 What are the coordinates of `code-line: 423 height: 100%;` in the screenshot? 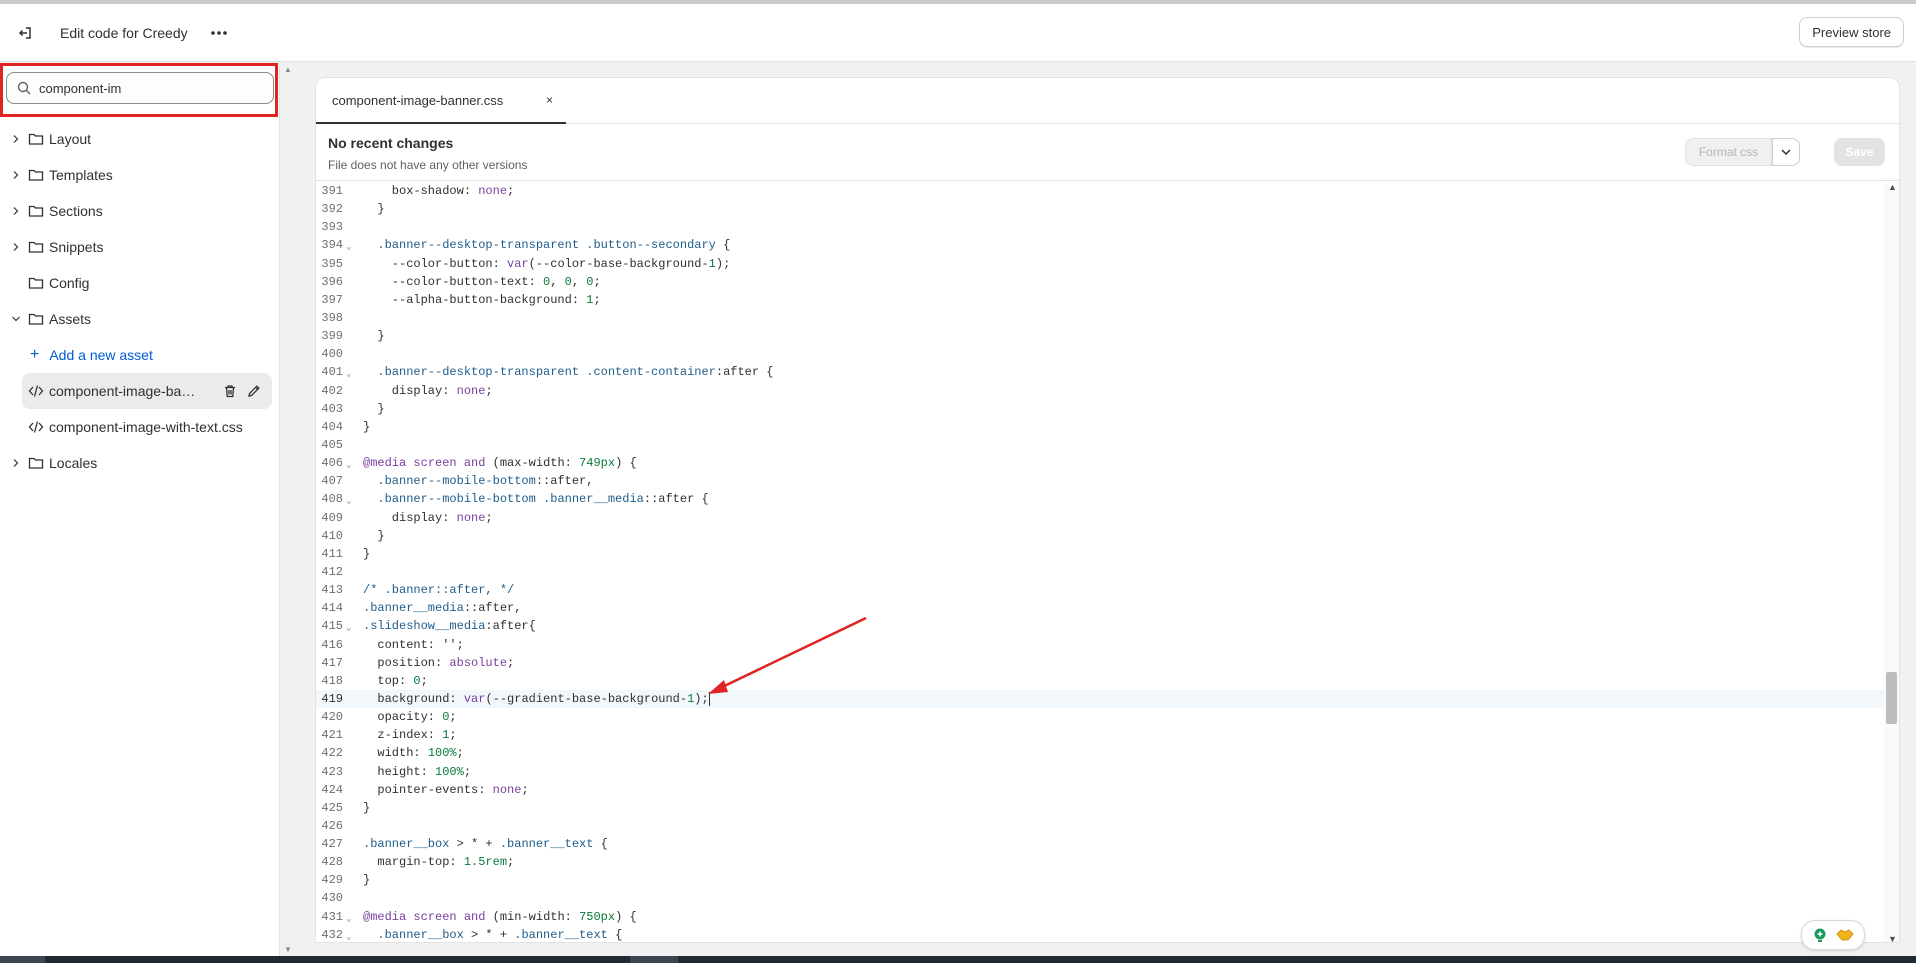 It's located at (1100, 772).